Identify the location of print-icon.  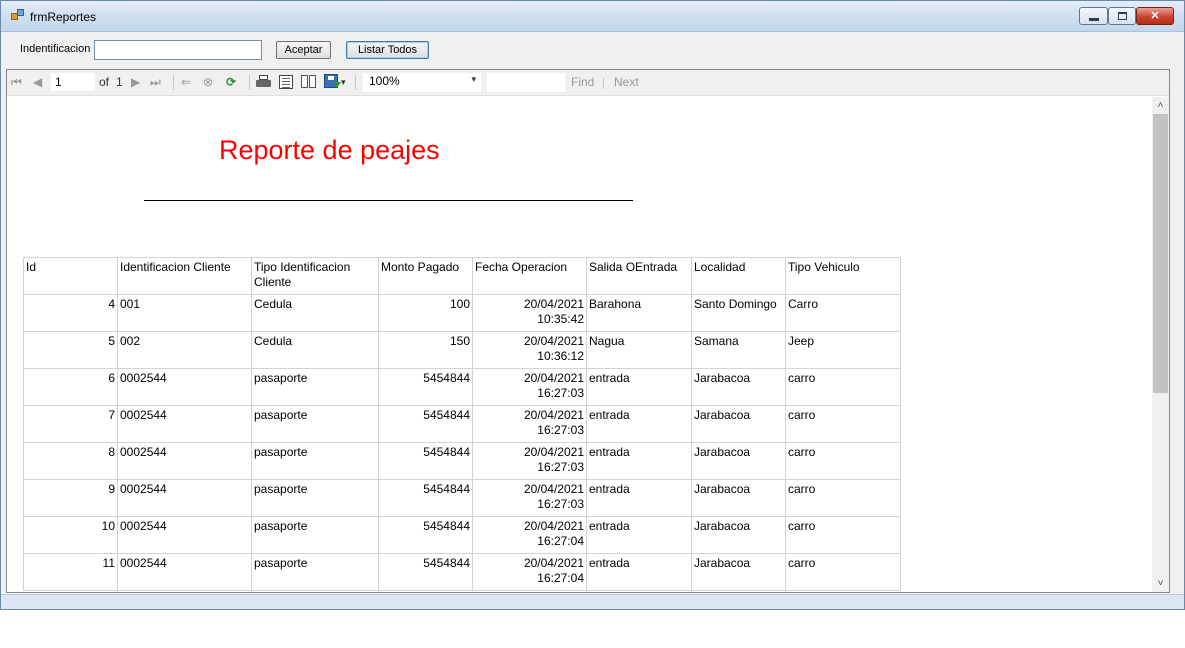
(263, 82).